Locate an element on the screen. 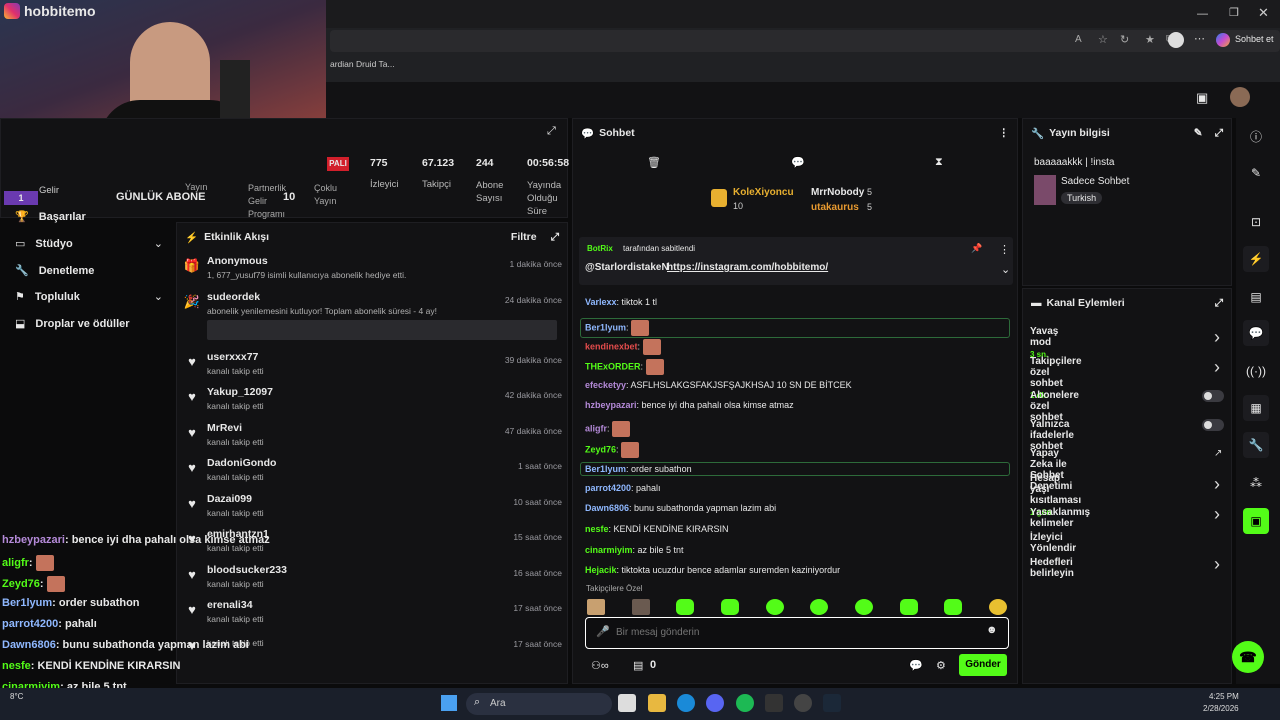 This screenshot has width=1280, height=720. broadcast-icon: ((·)) is located at coordinates (1256, 371).